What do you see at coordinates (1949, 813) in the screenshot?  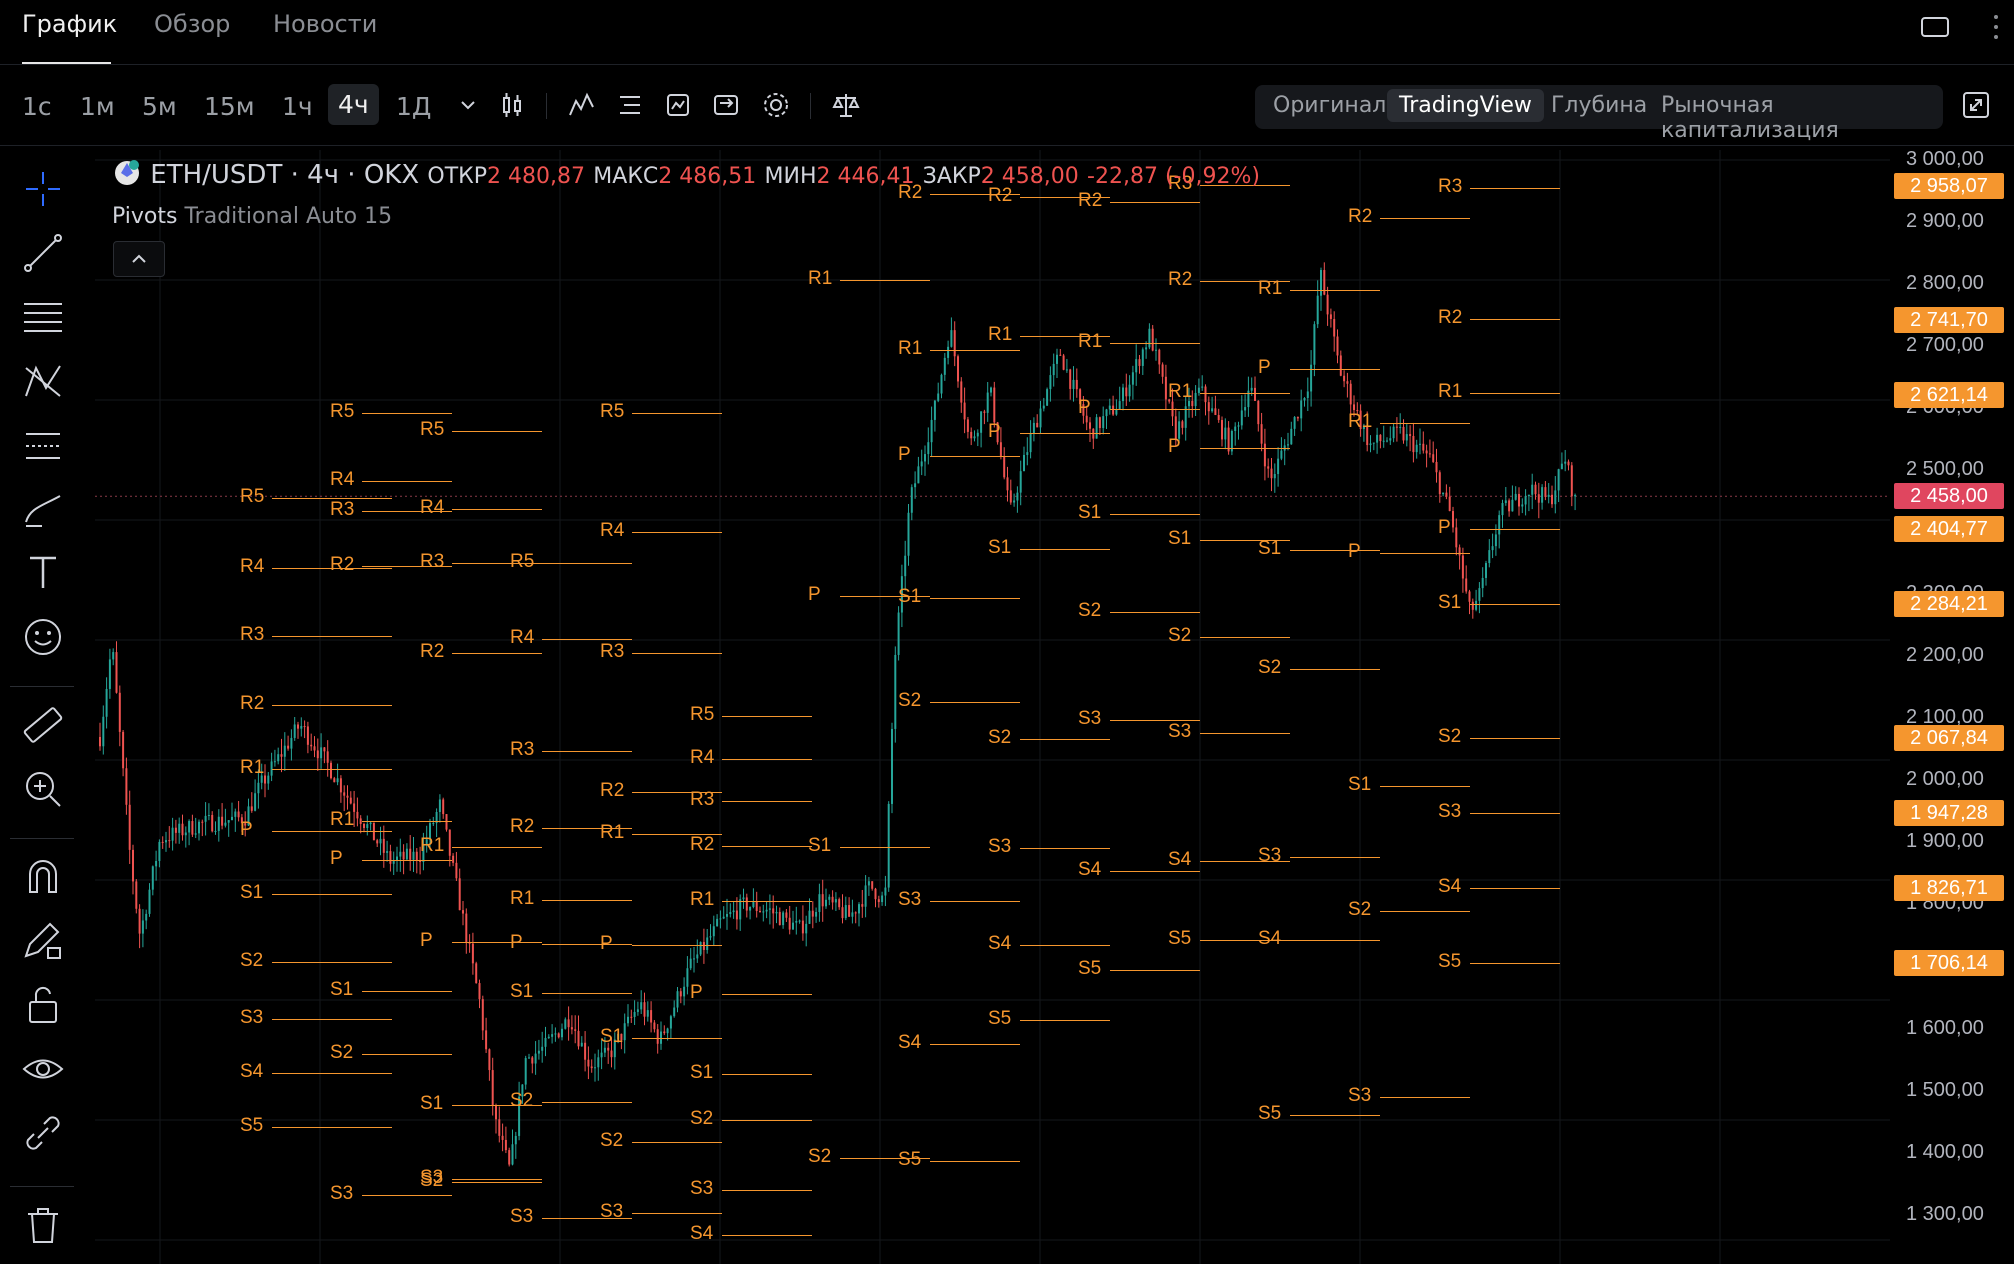 I see `pivot-price-badge: 1 947,28` at bounding box center [1949, 813].